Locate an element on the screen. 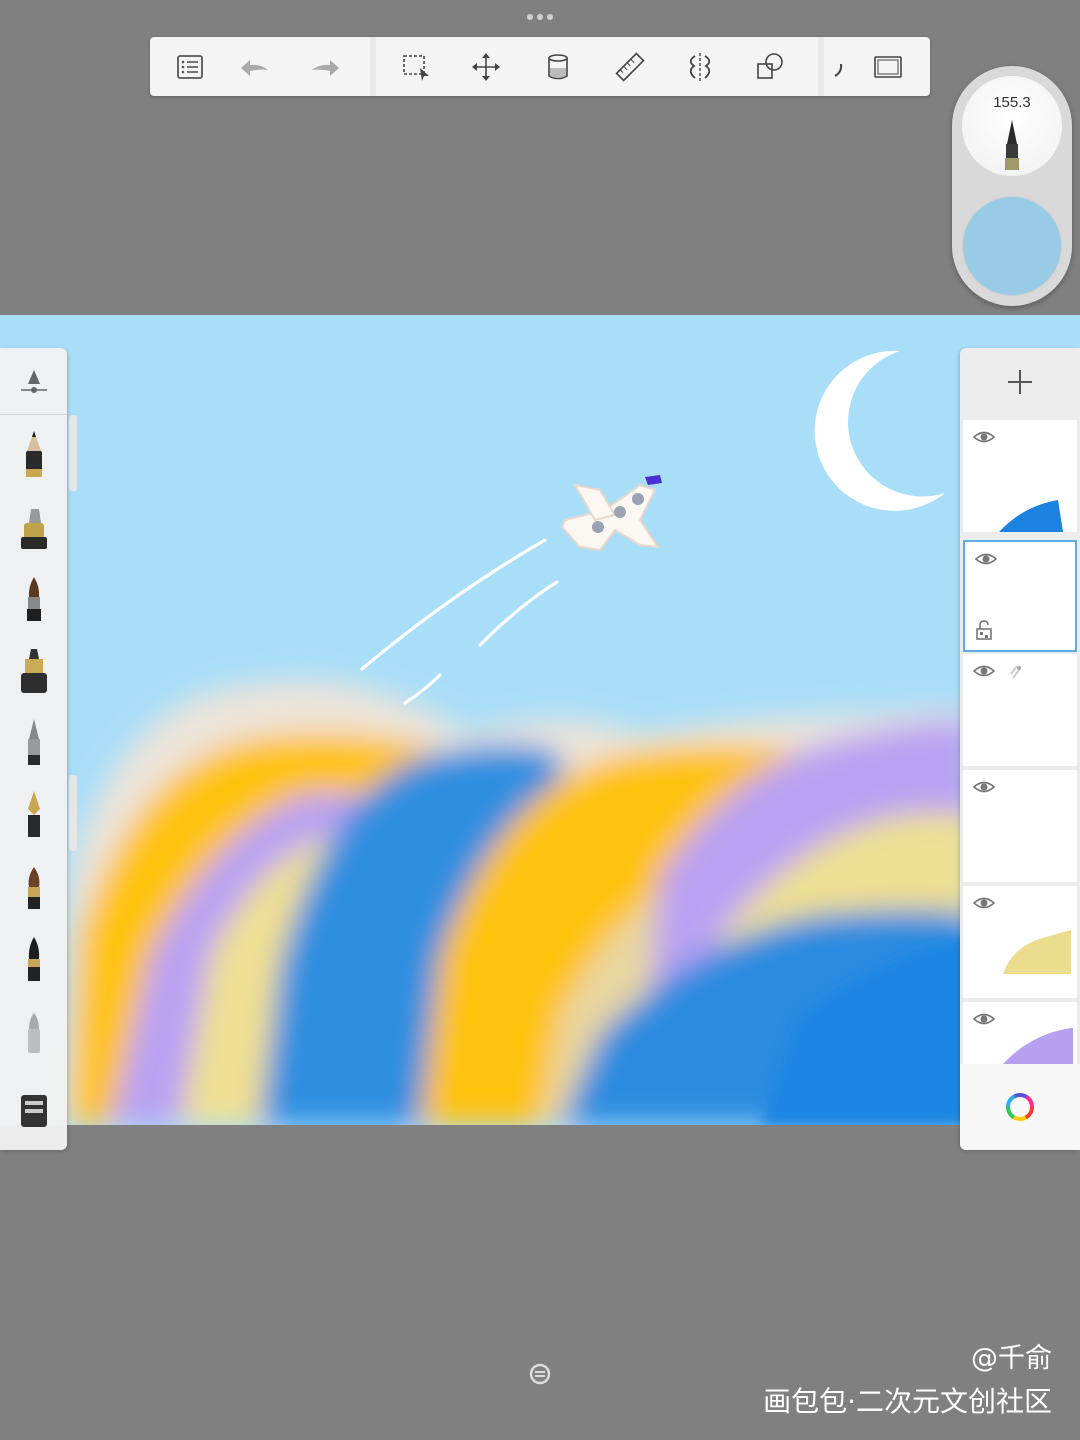 This screenshot has width=1080, height=1440. color-wheel-icon is located at coordinates (1020, 1107).